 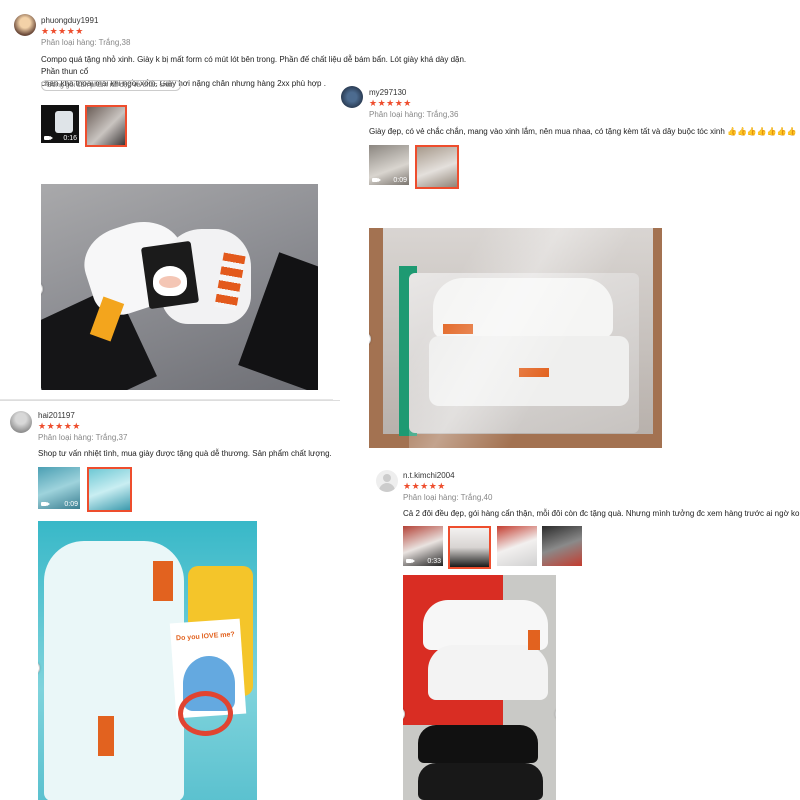 I want to click on thumbs-up-icon: 👍👍👍👍👍👍👍, so click(x=762, y=131).